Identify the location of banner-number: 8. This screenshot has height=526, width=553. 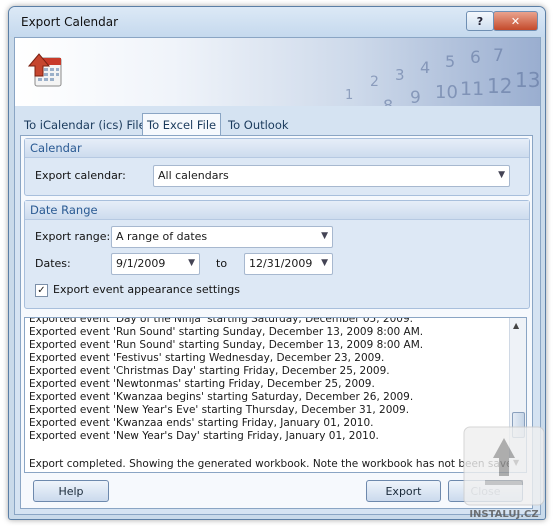
(388, 101).